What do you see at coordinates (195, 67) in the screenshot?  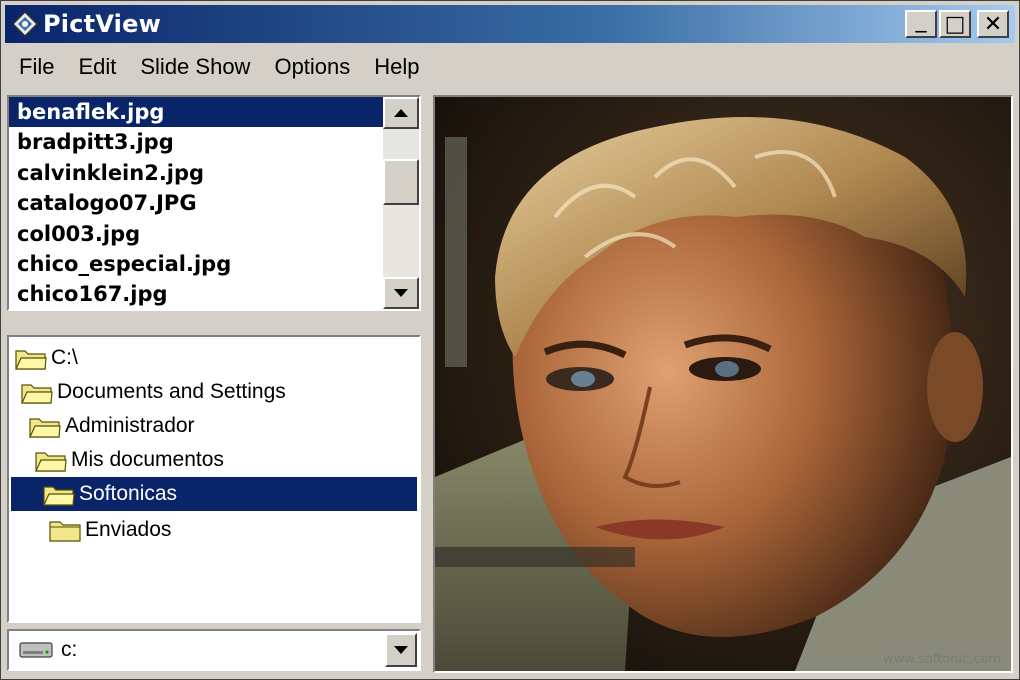 I see `menu-slide-show: Slide Show` at bounding box center [195, 67].